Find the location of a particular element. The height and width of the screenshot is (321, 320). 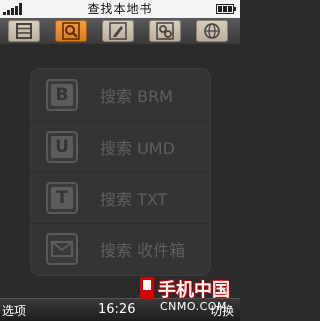

tab-bar is located at coordinates (120, 31).